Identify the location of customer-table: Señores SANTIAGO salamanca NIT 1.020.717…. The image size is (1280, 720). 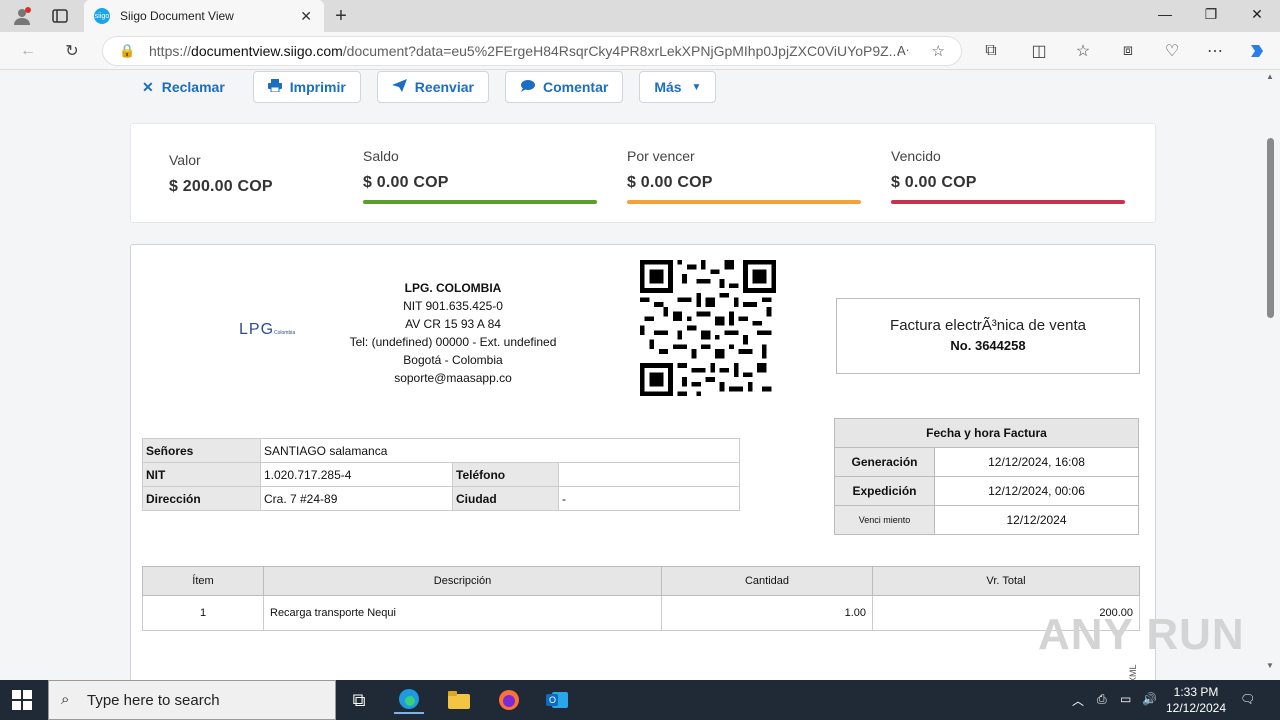
(441, 474).